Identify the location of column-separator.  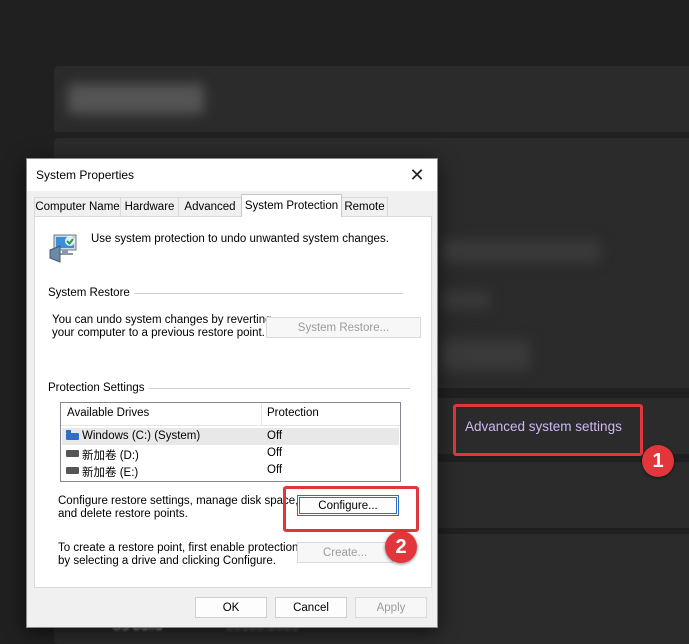
(261, 414).